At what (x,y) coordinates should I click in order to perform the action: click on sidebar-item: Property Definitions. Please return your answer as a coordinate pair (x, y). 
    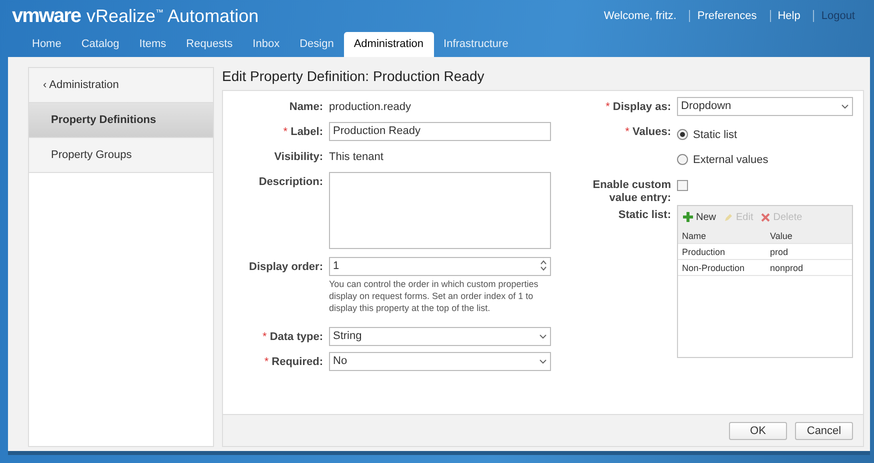
    Looking at the image, I should click on (121, 120).